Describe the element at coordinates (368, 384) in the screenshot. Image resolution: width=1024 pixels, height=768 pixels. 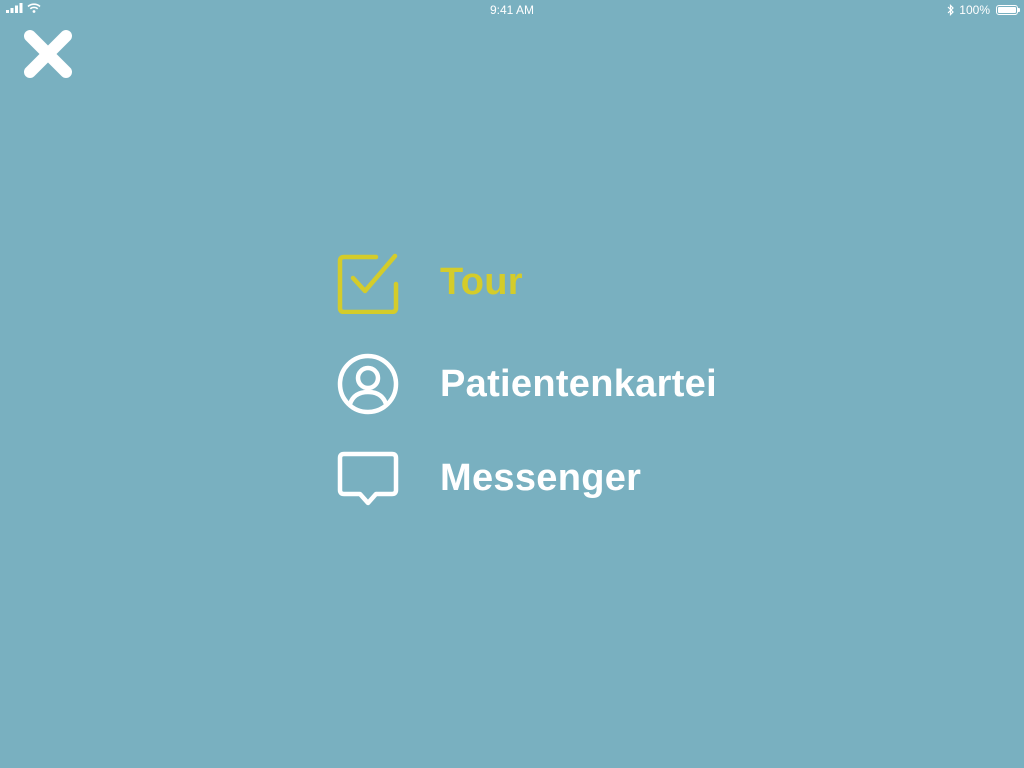
I see `user-circle-icon` at that location.